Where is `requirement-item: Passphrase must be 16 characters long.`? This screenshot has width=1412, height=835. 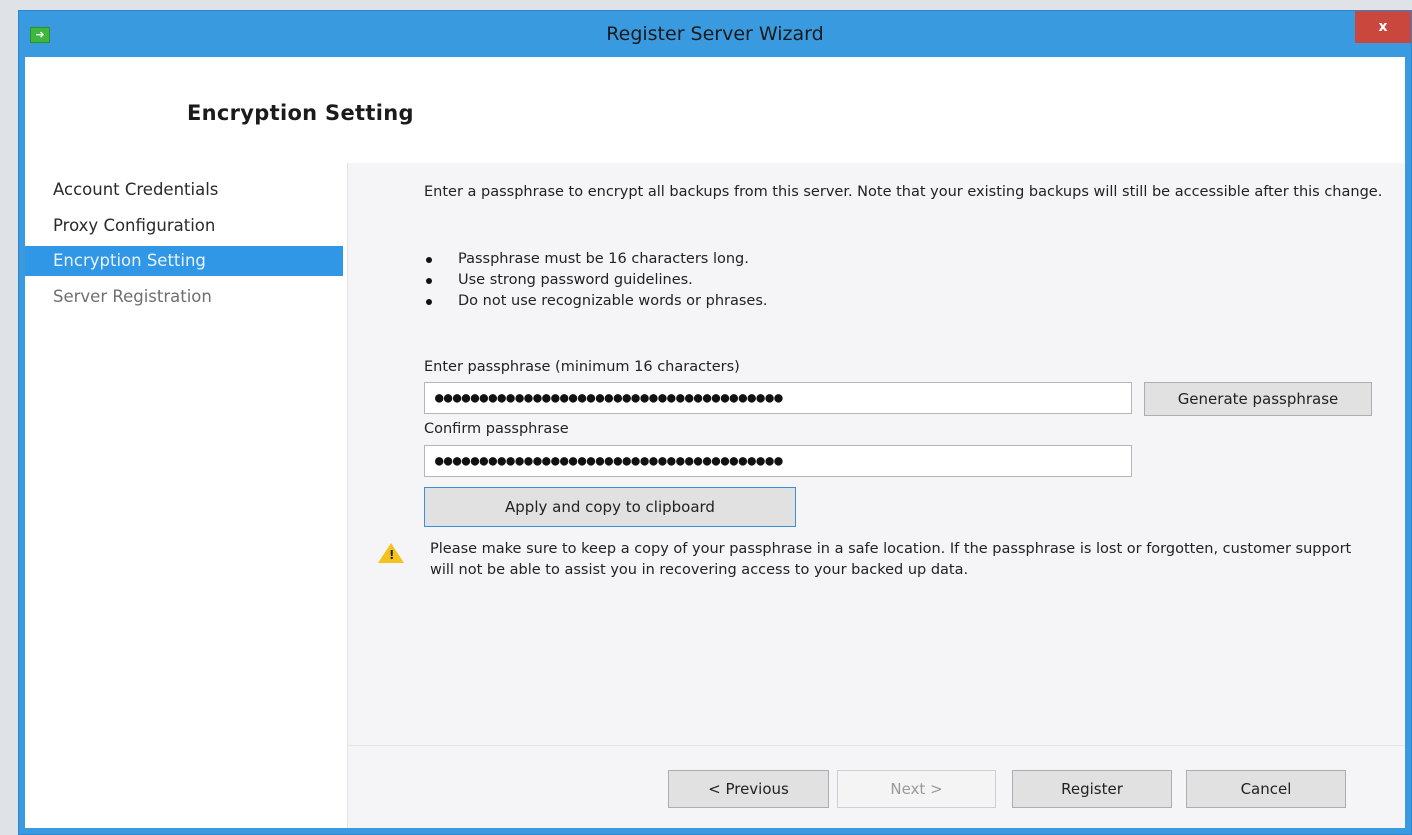 requirement-item: Passphrase must be 16 characters long. is located at coordinates (596, 259).